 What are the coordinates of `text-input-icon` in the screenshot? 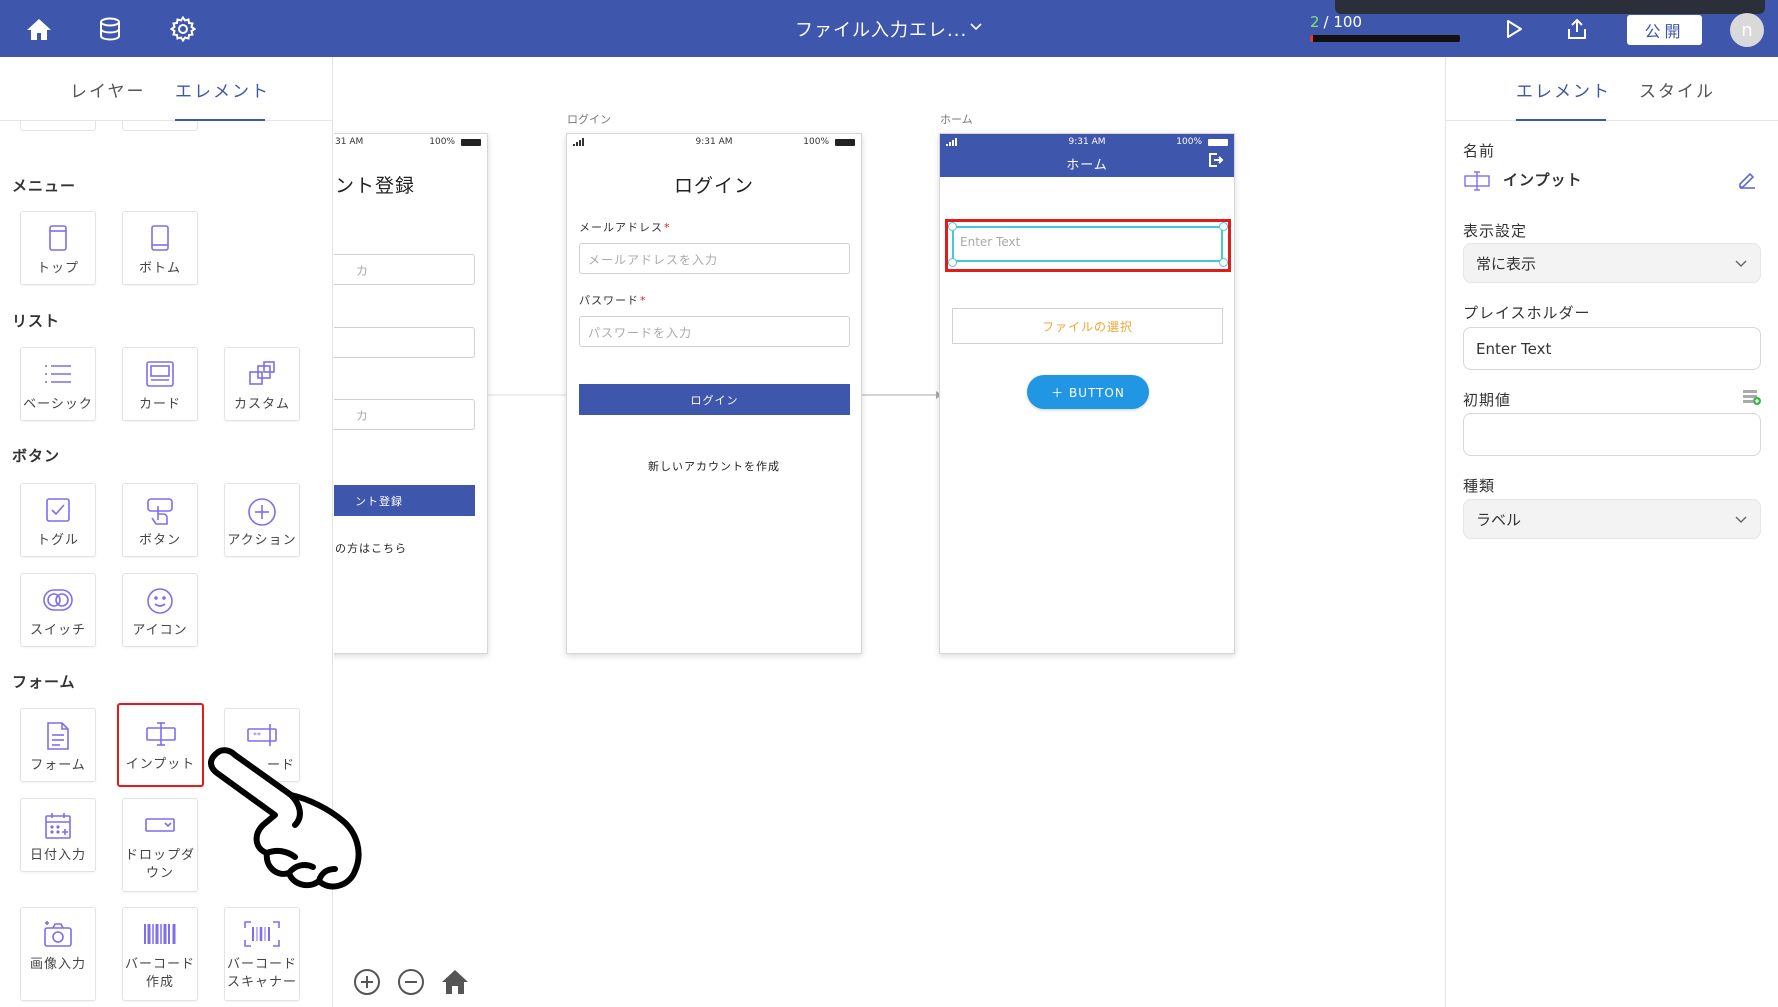 It's located at (160, 736).